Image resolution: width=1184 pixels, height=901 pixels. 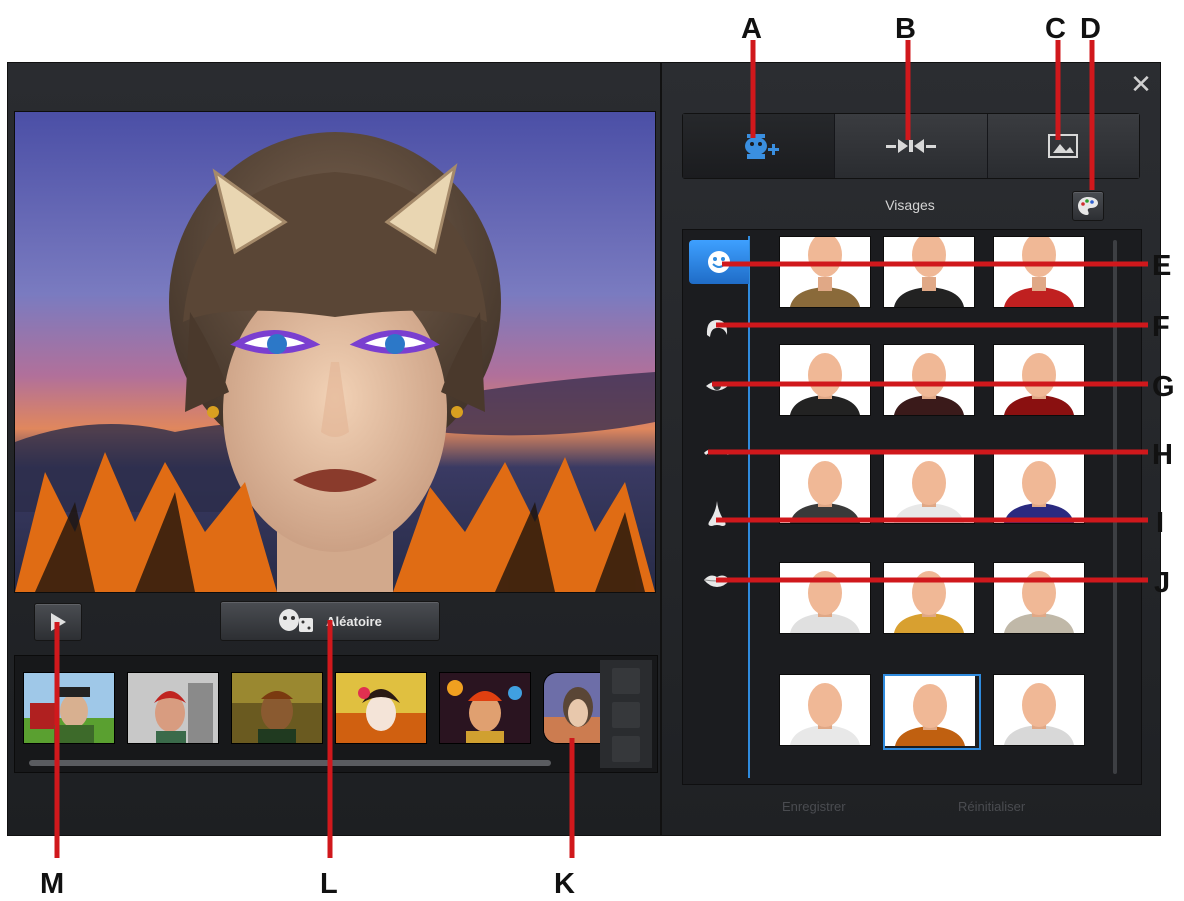 I want to click on thumbnail-avatar-clown-fireworks, so click(x=485, y=708).